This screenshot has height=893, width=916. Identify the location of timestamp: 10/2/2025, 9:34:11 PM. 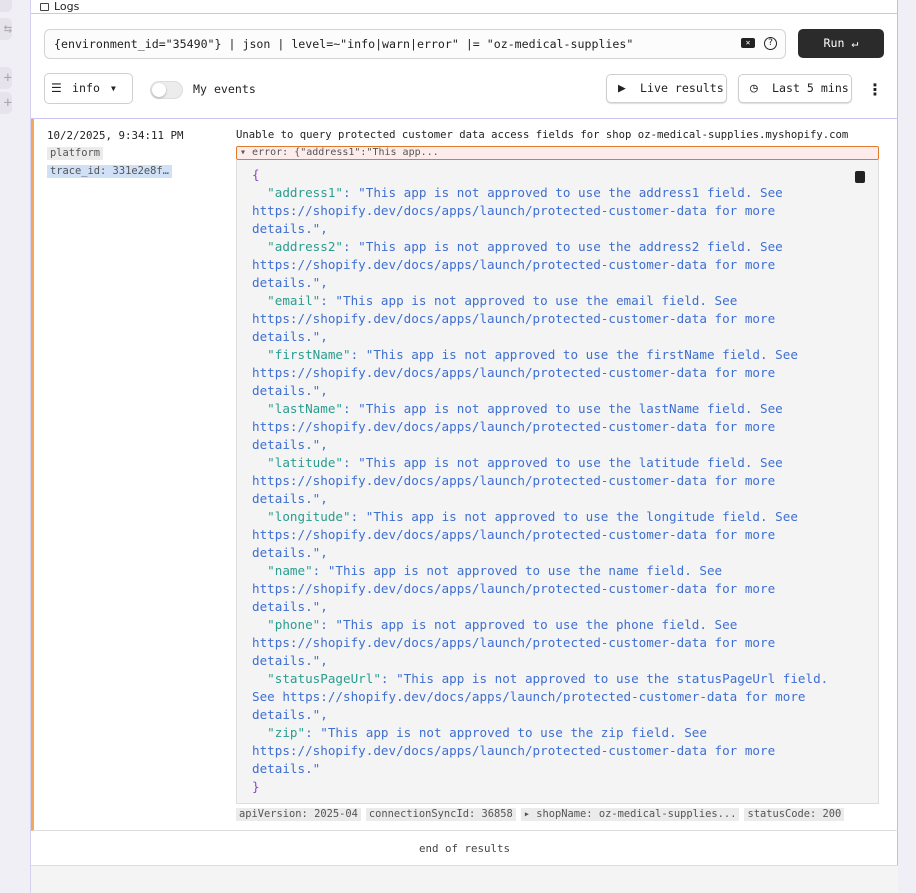
(115, 135).